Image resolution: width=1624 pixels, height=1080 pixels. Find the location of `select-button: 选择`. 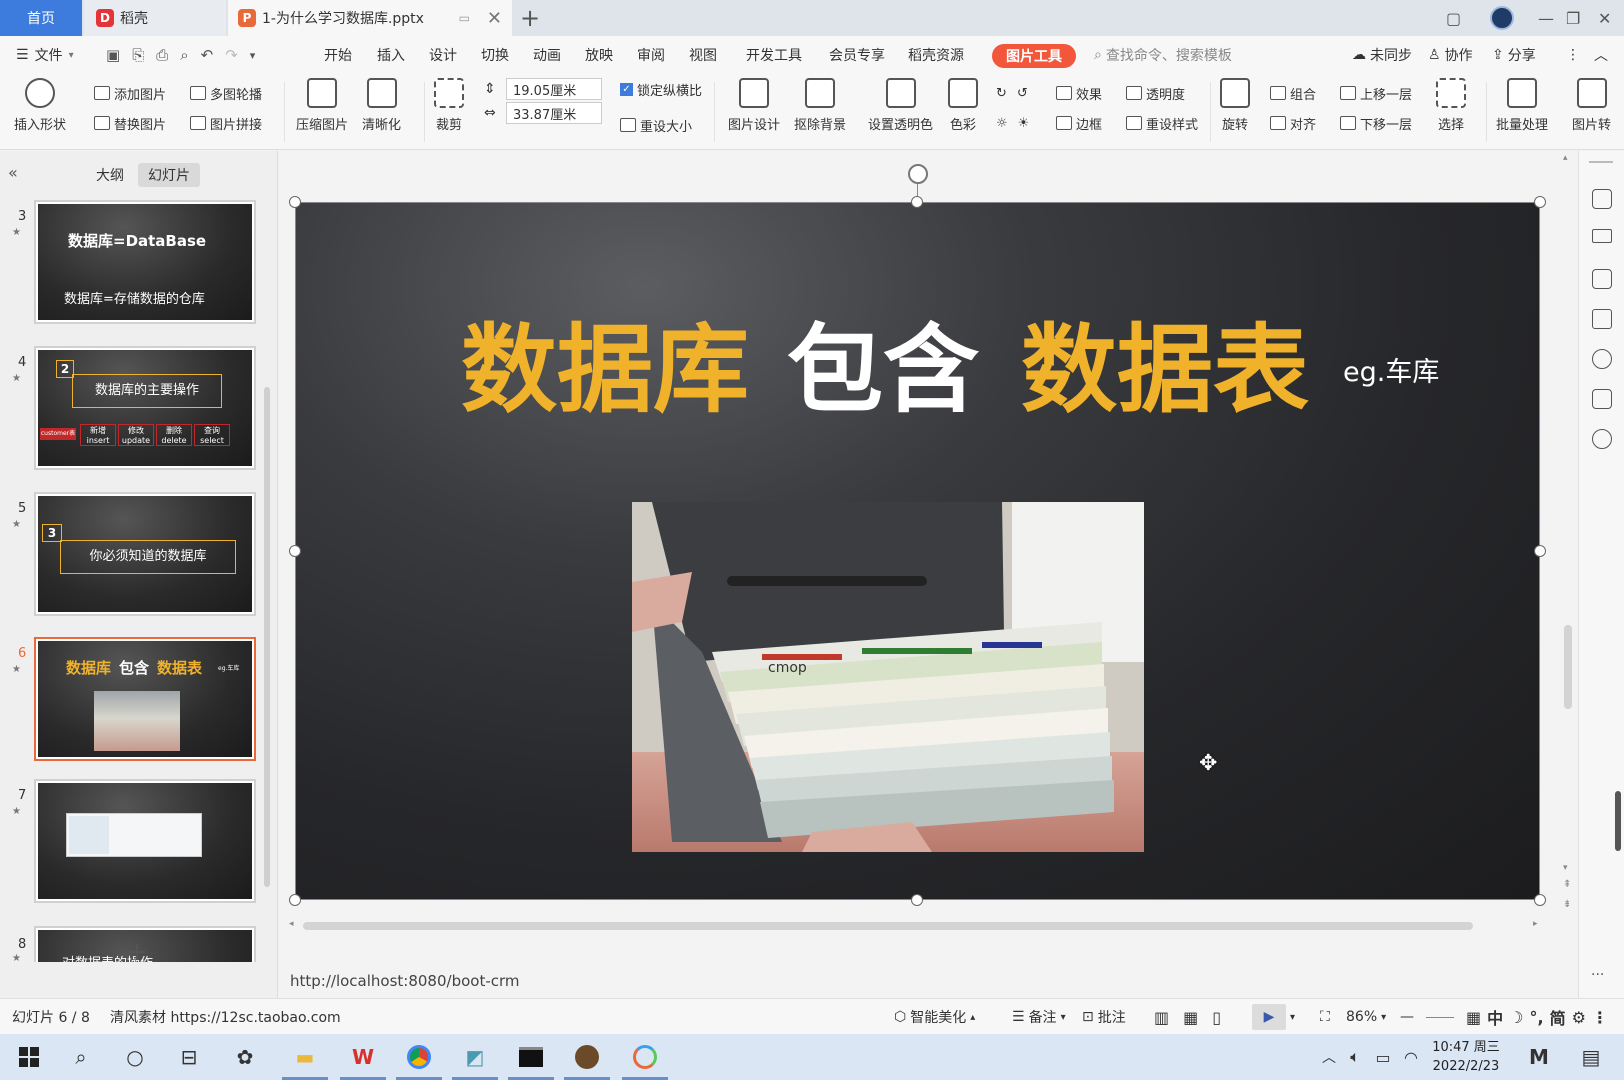

select-button: 选择 is located at coordinates (1451, 105).